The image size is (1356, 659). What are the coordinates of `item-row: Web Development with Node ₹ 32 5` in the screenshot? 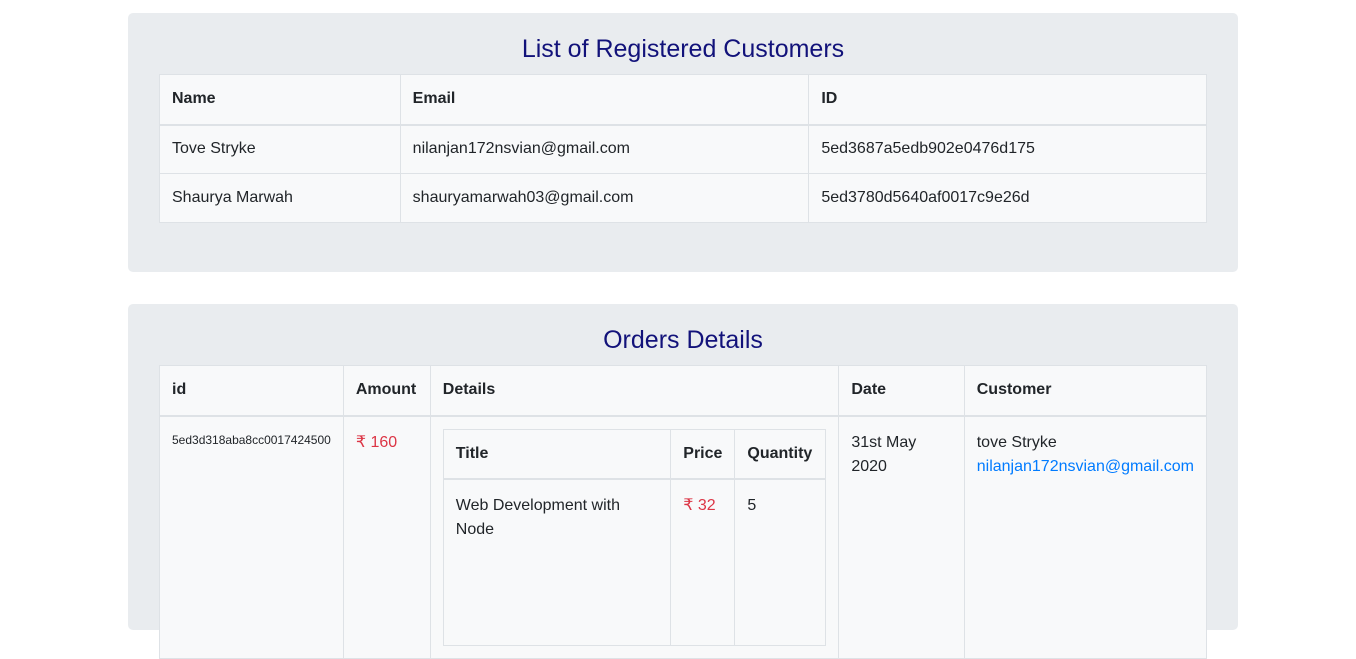 It's located at (634, 562).